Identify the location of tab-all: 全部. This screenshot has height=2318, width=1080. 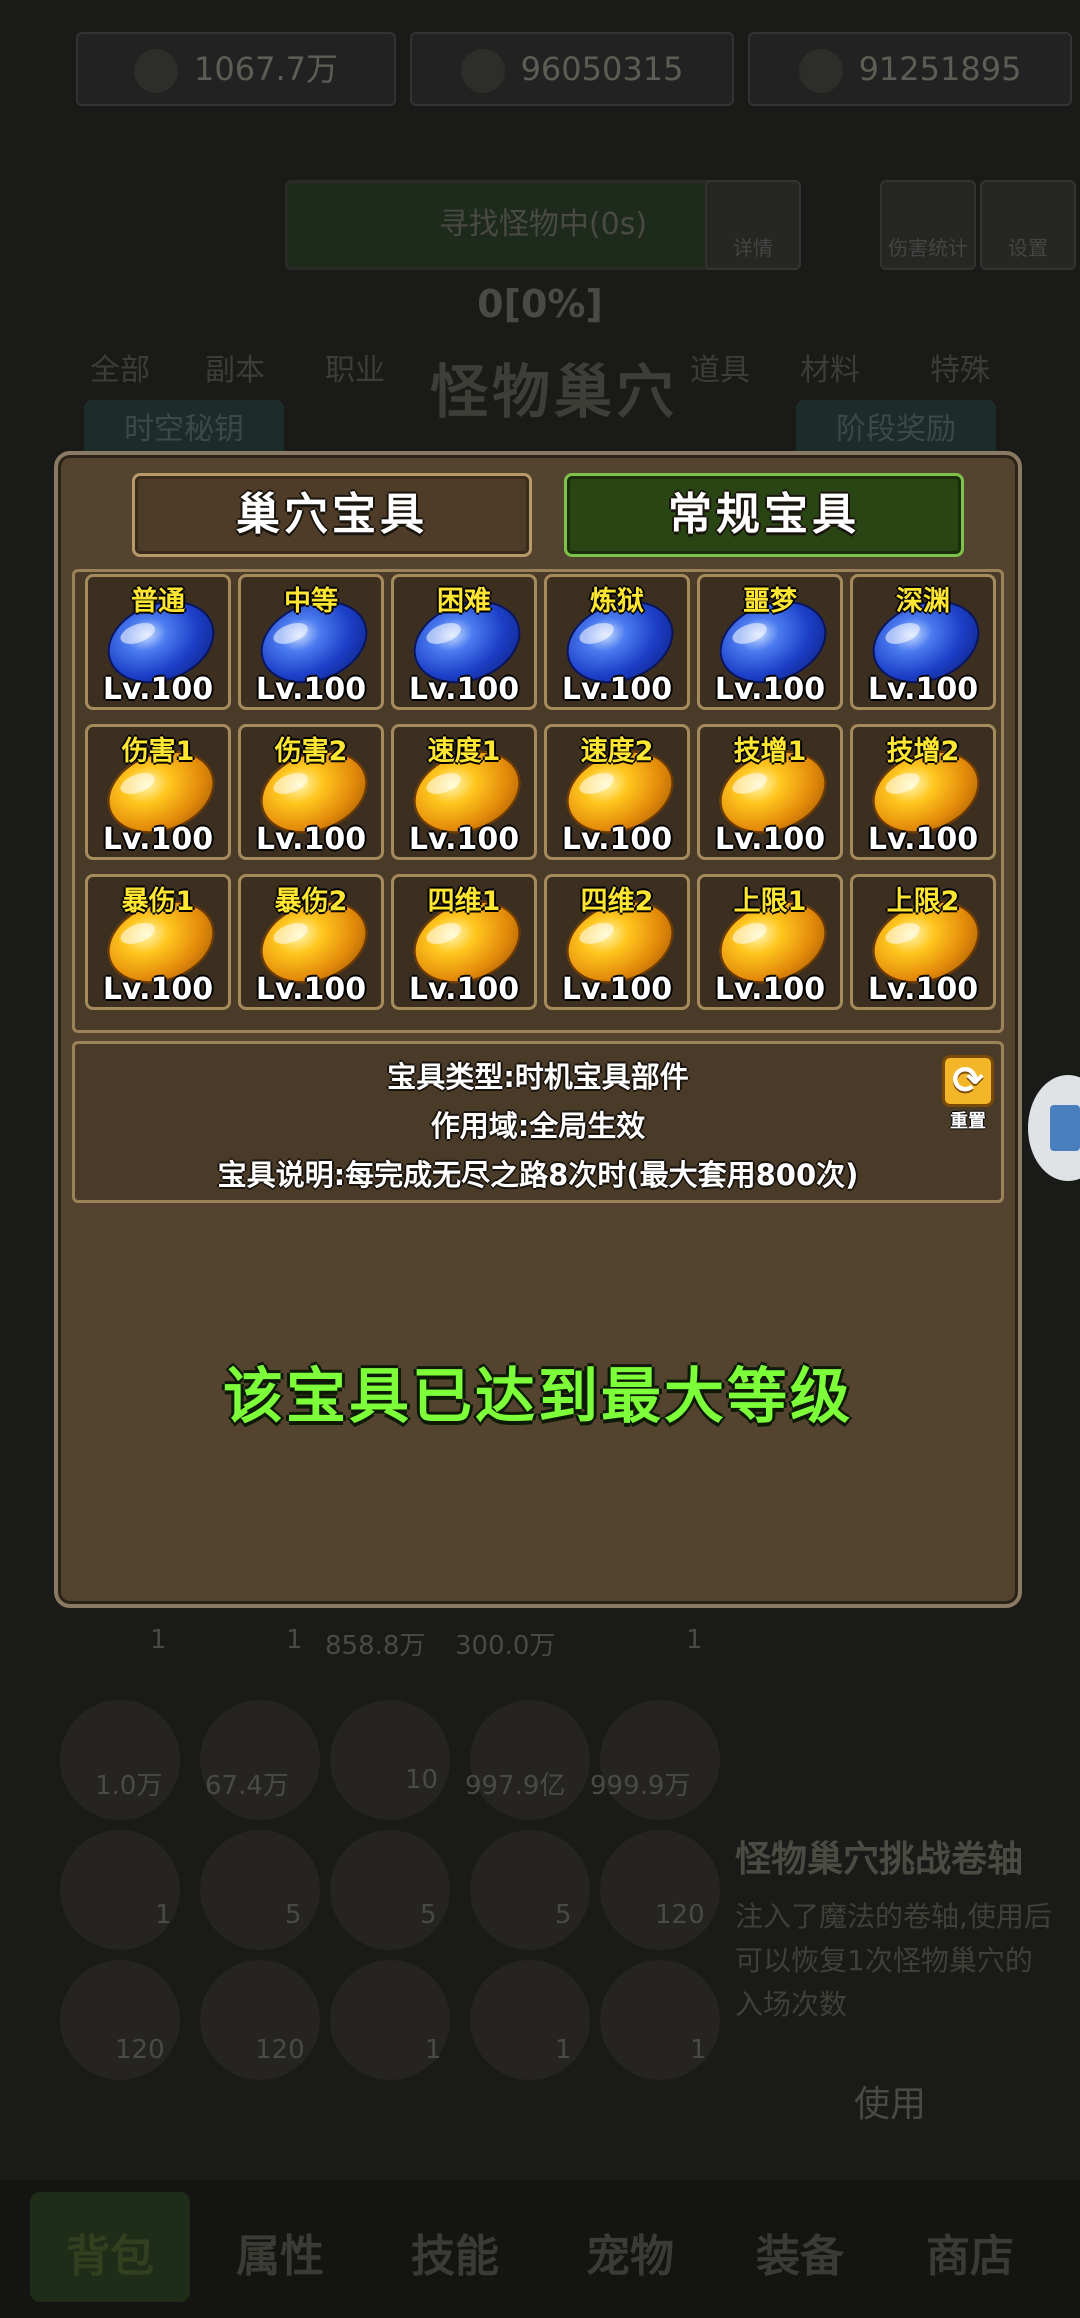
(120, 370).